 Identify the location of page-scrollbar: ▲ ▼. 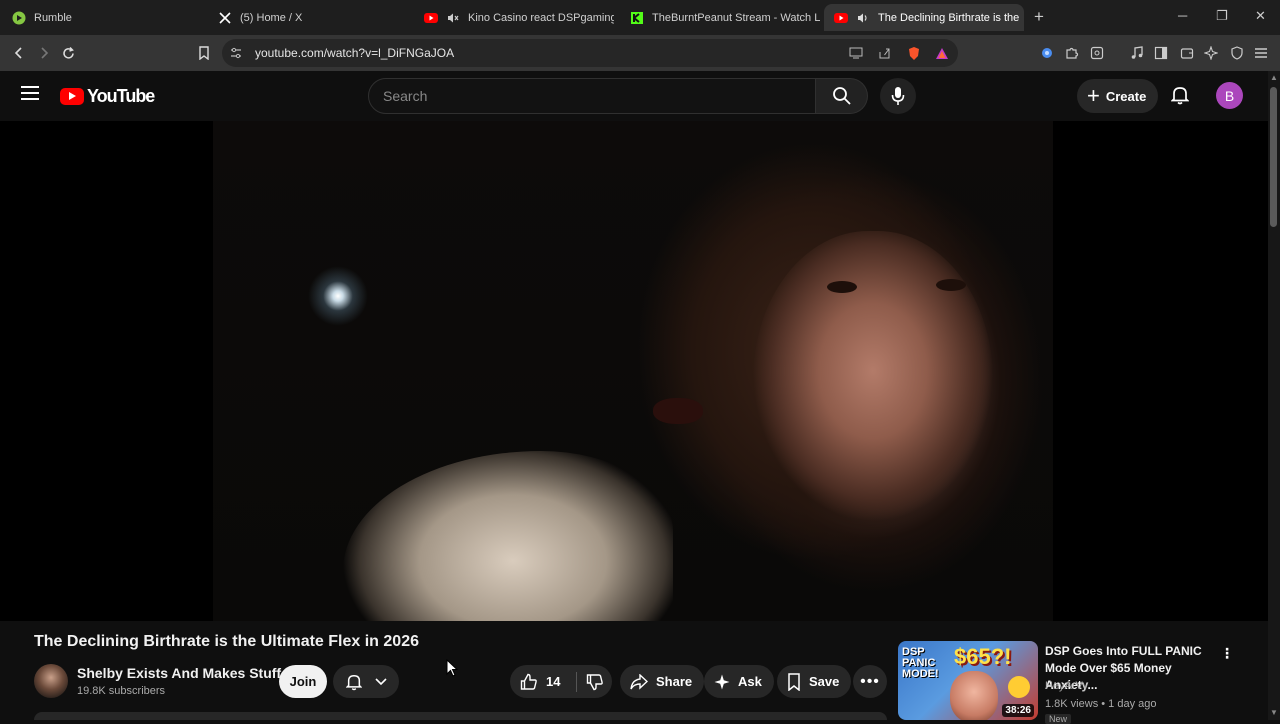
(1274, 395).